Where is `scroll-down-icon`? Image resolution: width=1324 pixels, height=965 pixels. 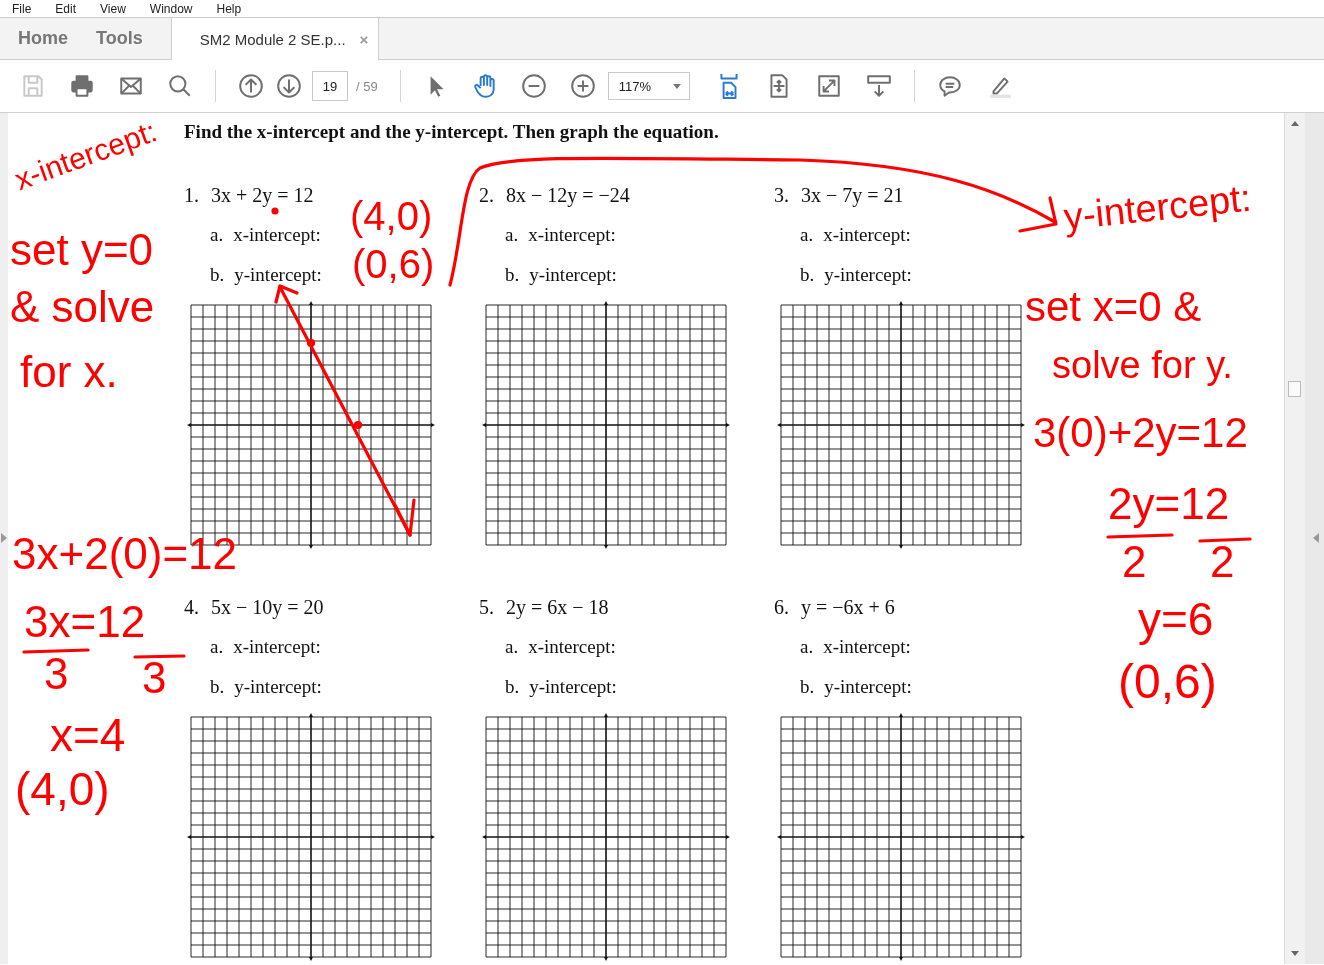
scroll-down-icon is located at coordinates (1295, 953).